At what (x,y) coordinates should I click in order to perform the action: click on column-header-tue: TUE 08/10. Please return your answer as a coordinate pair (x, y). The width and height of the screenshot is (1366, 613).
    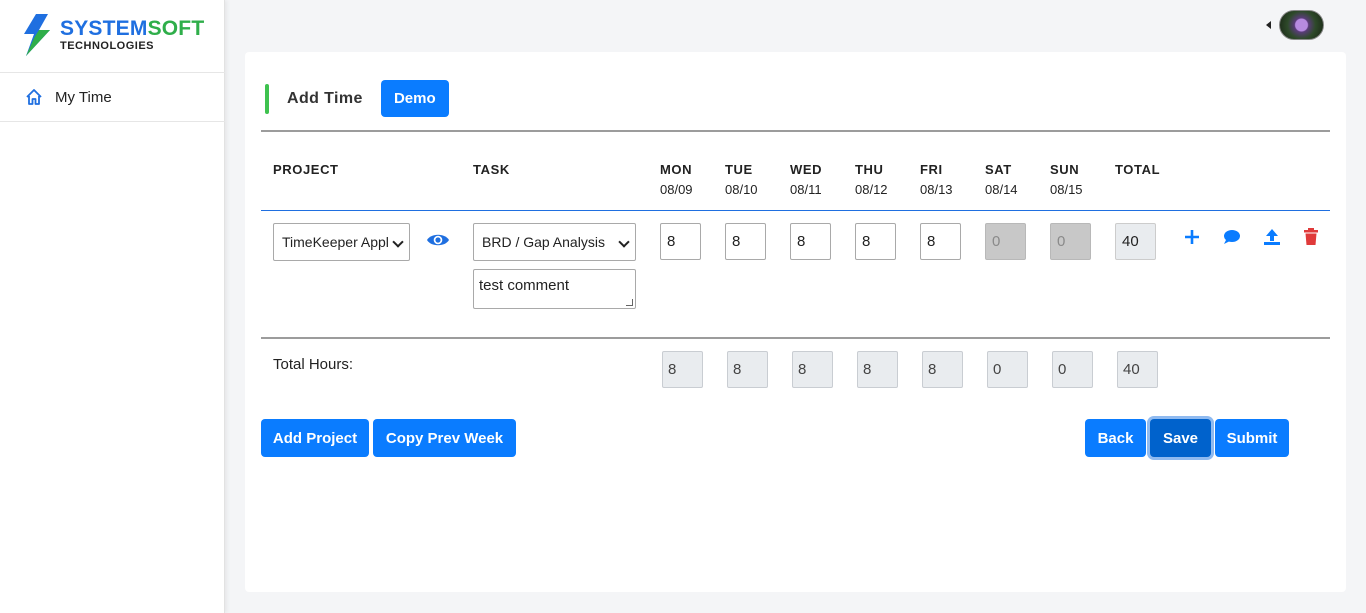
    Looking at the image, I should click on (741, 179).